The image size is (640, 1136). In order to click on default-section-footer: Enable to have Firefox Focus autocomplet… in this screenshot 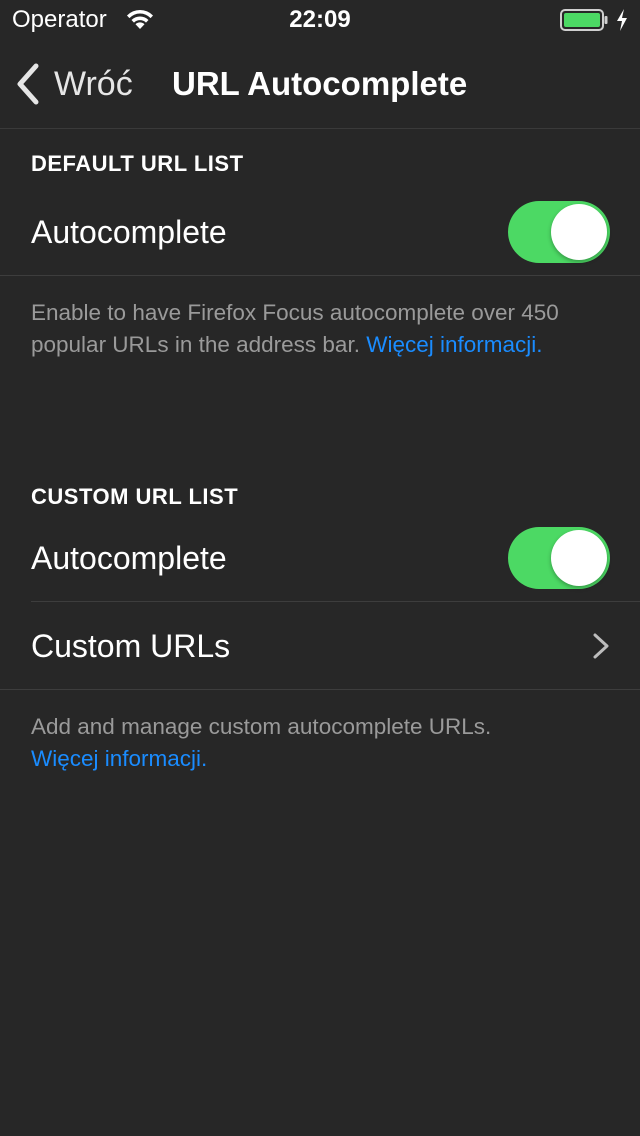, I will do `click(311, 329)`.